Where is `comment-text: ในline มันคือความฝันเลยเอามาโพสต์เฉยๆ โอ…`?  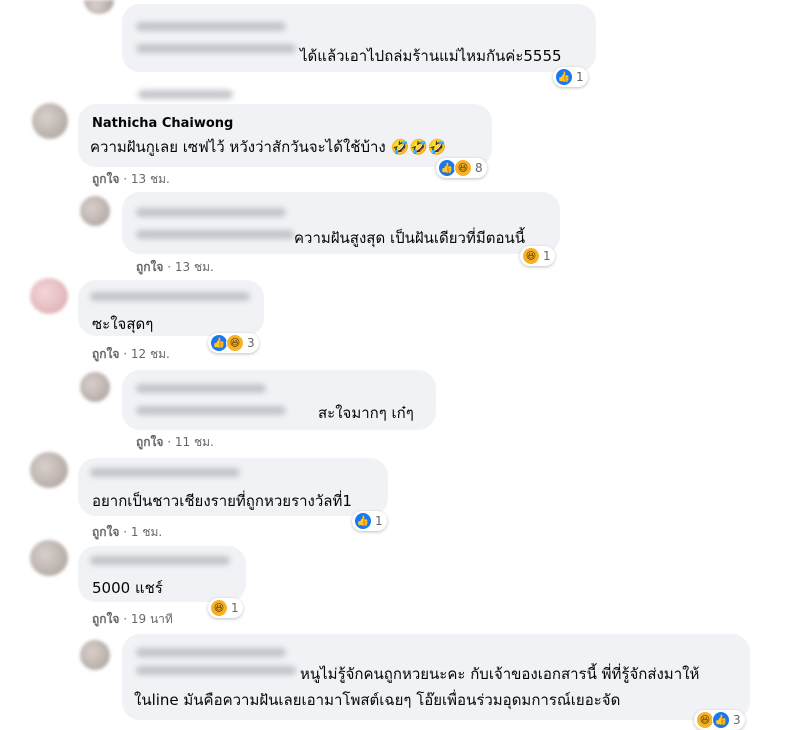
comment-text: ในline มันคือความฝันเลยเอามาโพสต์เฉยๆ โอ… is located at coordinates (377, 700).